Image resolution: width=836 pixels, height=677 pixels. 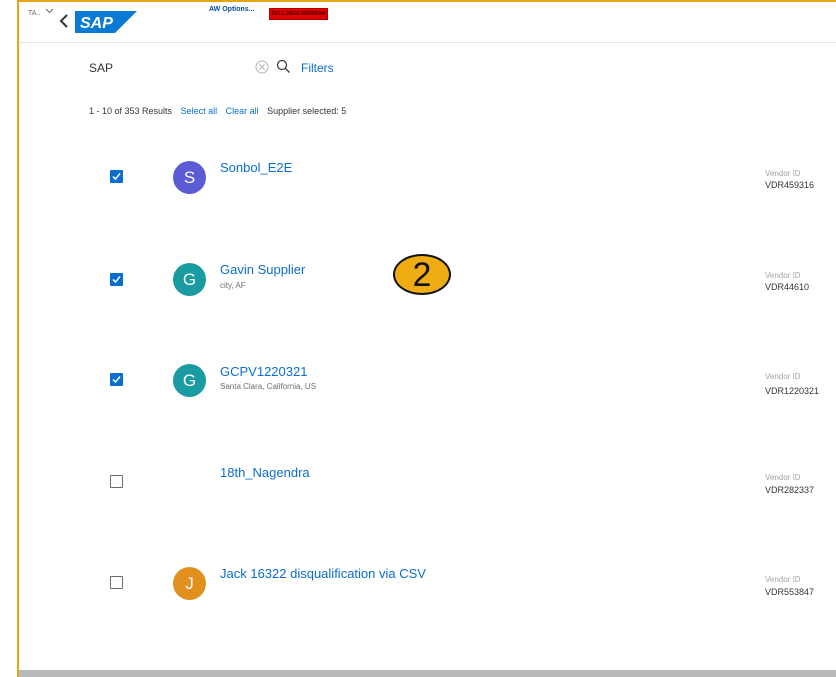 I want to click on supplier-name: Sonbol_E2E, so click(x=256, y=167).